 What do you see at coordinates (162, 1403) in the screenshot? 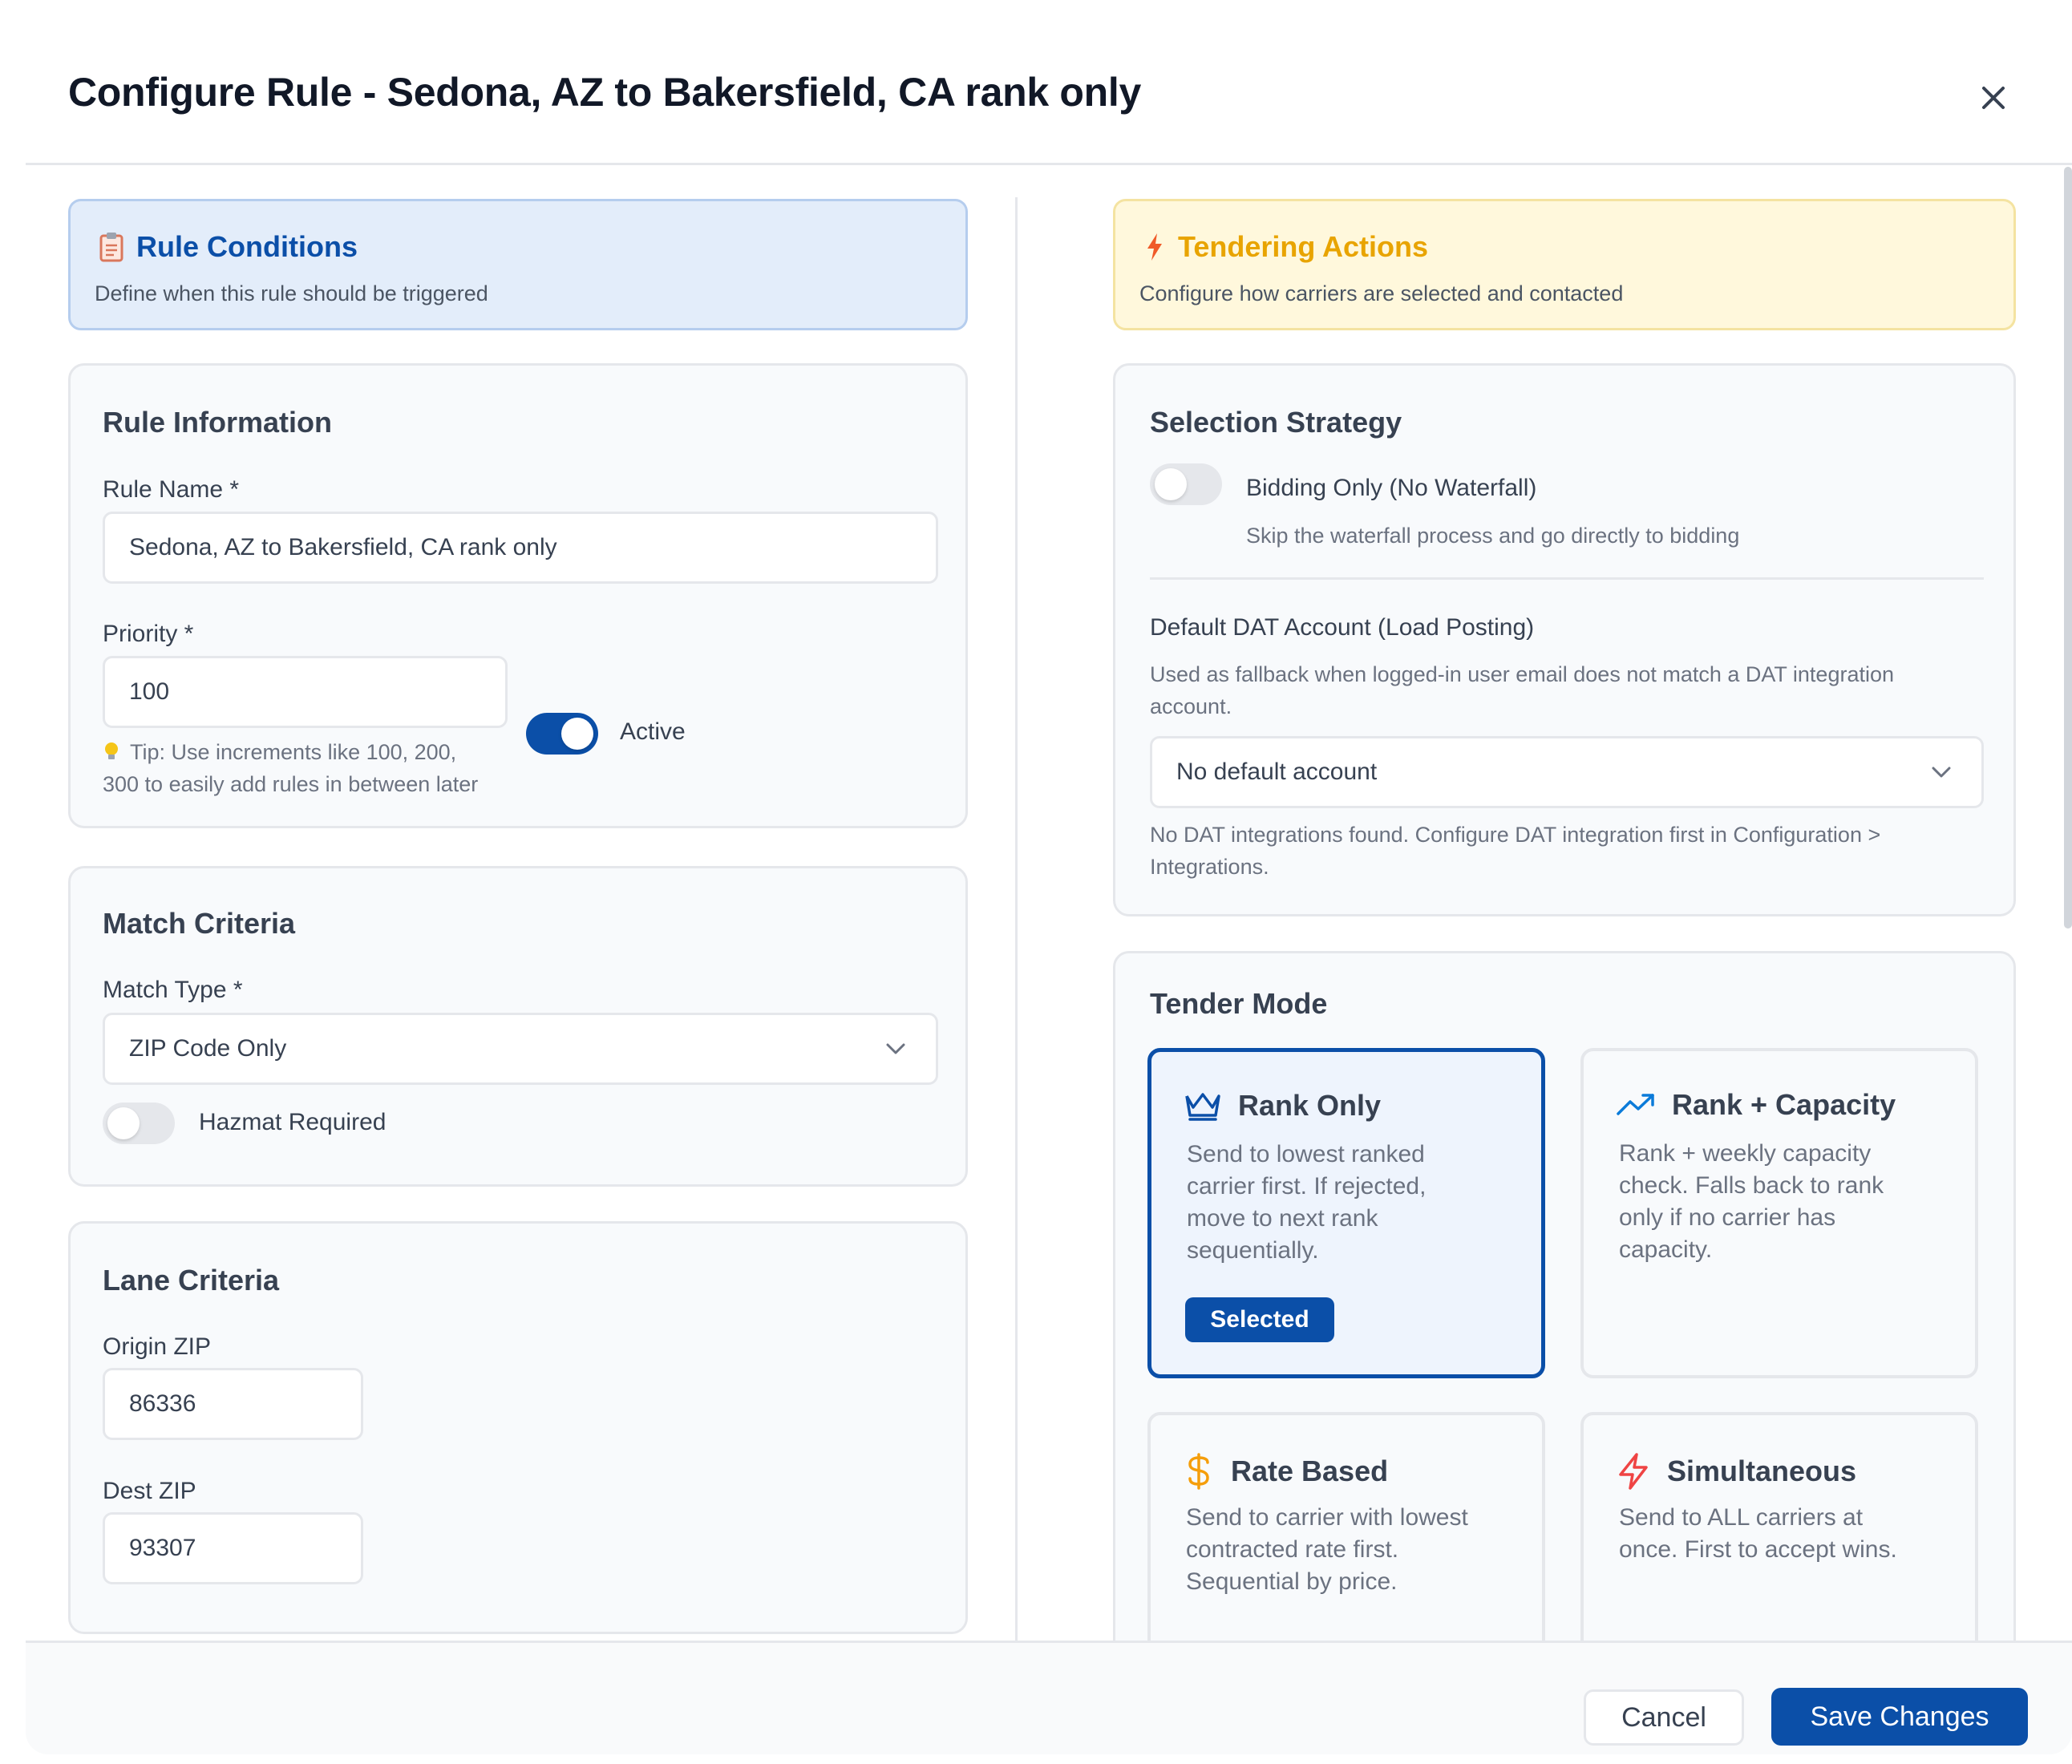
I see `origin-zip-value: 86336` at bounding box center [162, 1403].